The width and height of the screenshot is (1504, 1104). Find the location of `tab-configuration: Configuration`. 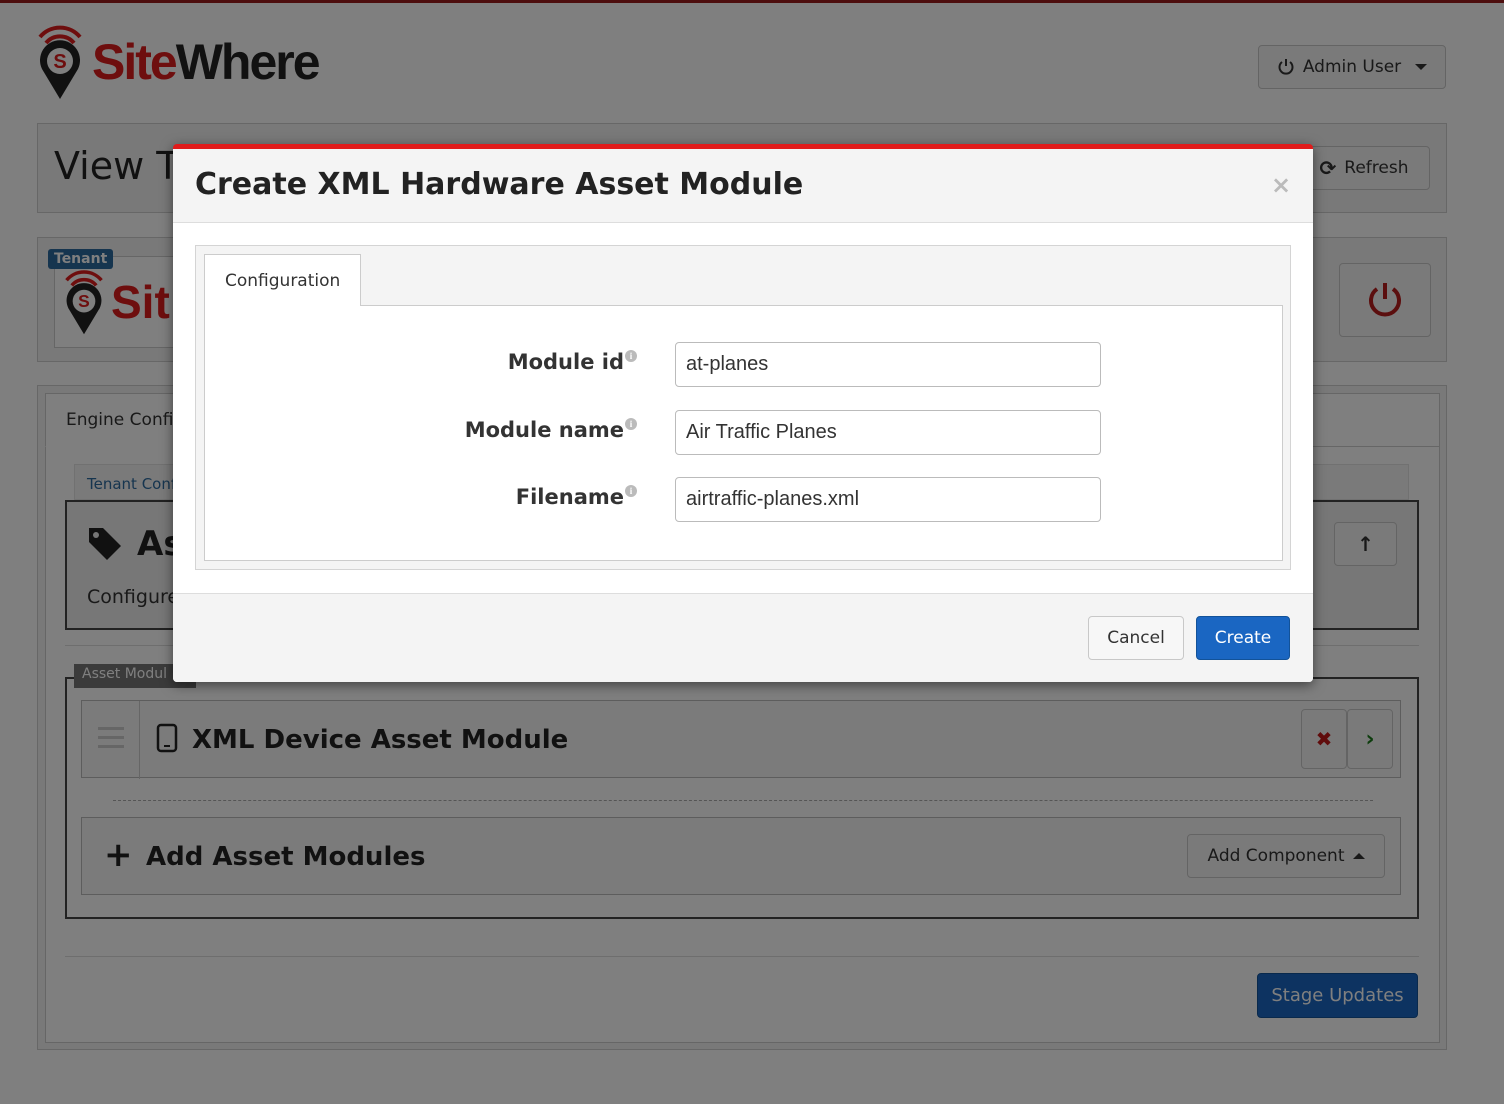

tab-configuration: Configuration is located at coordinates (282, 280).